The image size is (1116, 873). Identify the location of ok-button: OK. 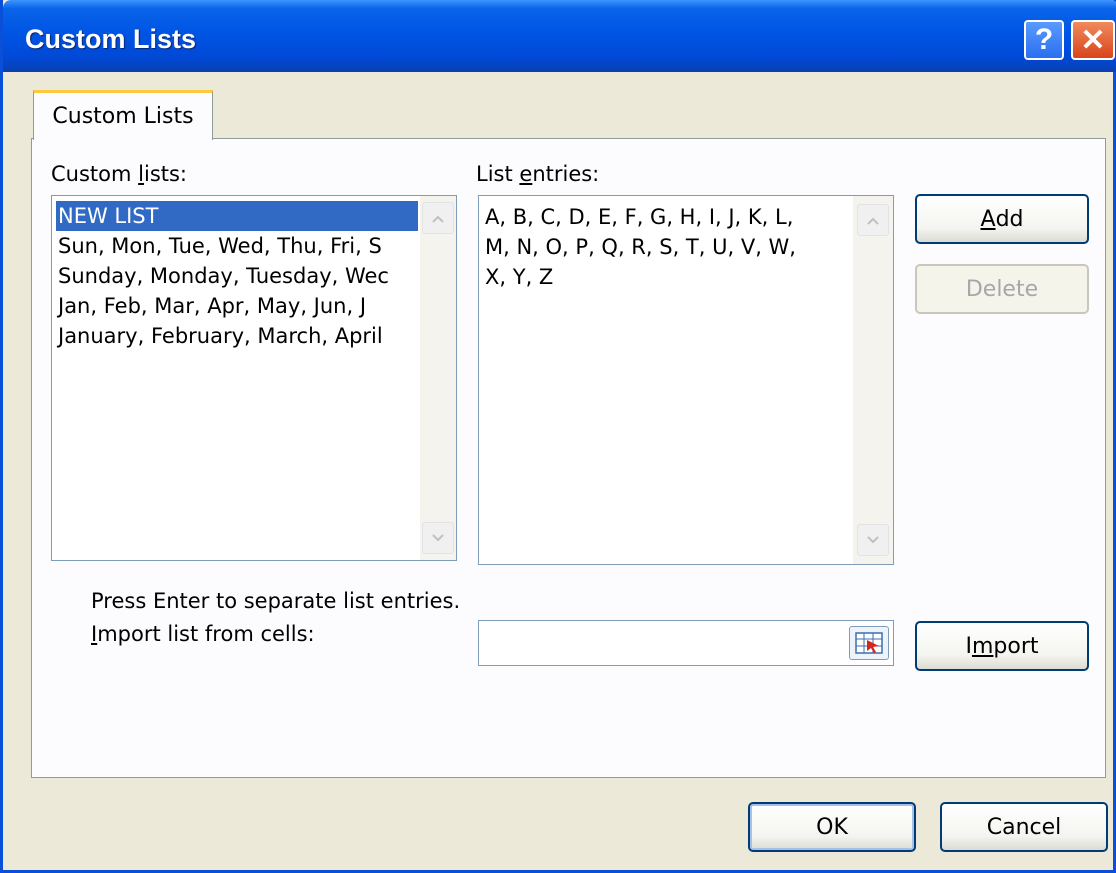
(832, 827).